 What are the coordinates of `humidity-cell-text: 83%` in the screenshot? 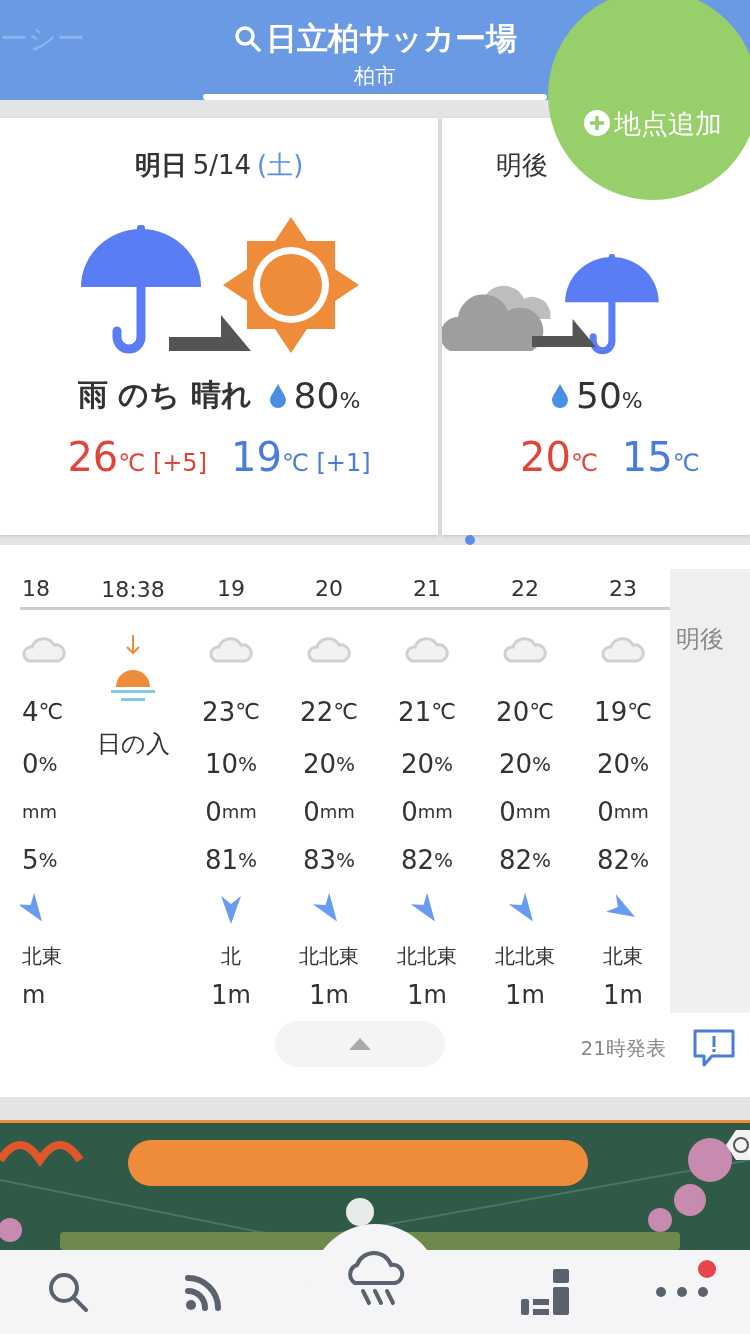 It's located at (329, 861).